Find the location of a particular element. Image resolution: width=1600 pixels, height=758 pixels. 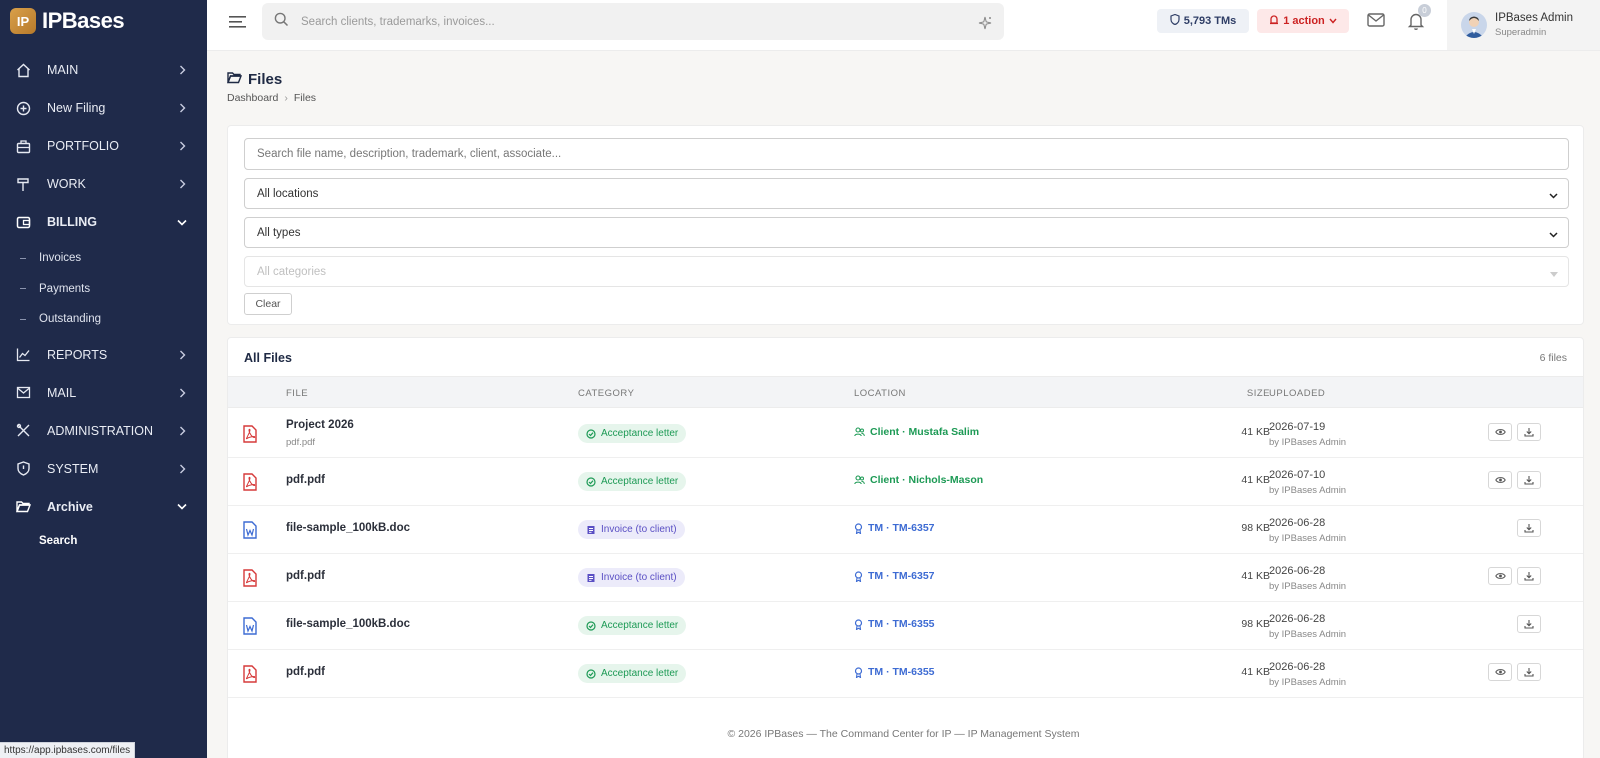

logo: IP IPBases is located at coordinates (103, 21).